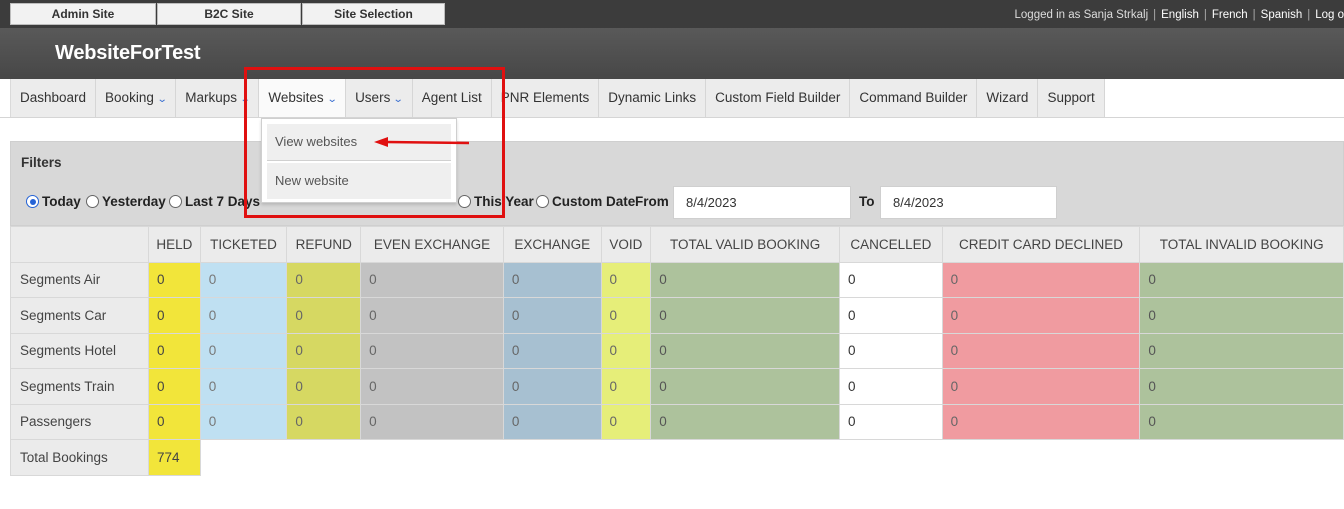  Describe the element at coordinates (1230, 15) in the screenshot. I see `language-french-link: French` at that location.